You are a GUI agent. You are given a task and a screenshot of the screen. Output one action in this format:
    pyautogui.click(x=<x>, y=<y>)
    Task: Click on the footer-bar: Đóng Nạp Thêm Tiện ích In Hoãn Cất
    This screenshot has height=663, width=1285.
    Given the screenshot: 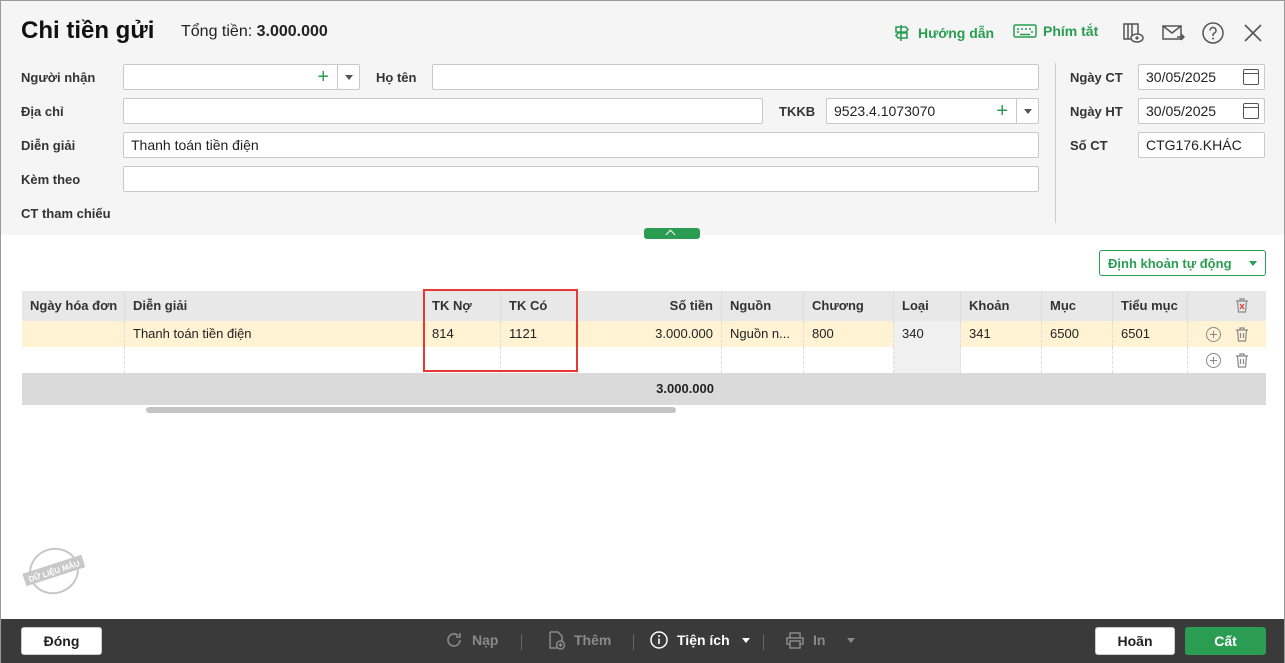 What is the action you would take?
    pyautogui.click(x=642, y=641)
    